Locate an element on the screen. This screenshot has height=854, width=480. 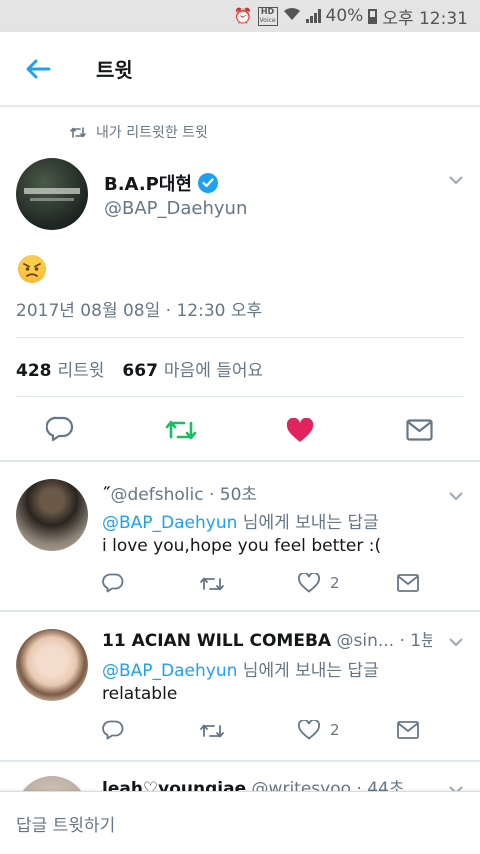
reply-header: ˝@defsholic · 50초 is located at coordinates (267, 492).